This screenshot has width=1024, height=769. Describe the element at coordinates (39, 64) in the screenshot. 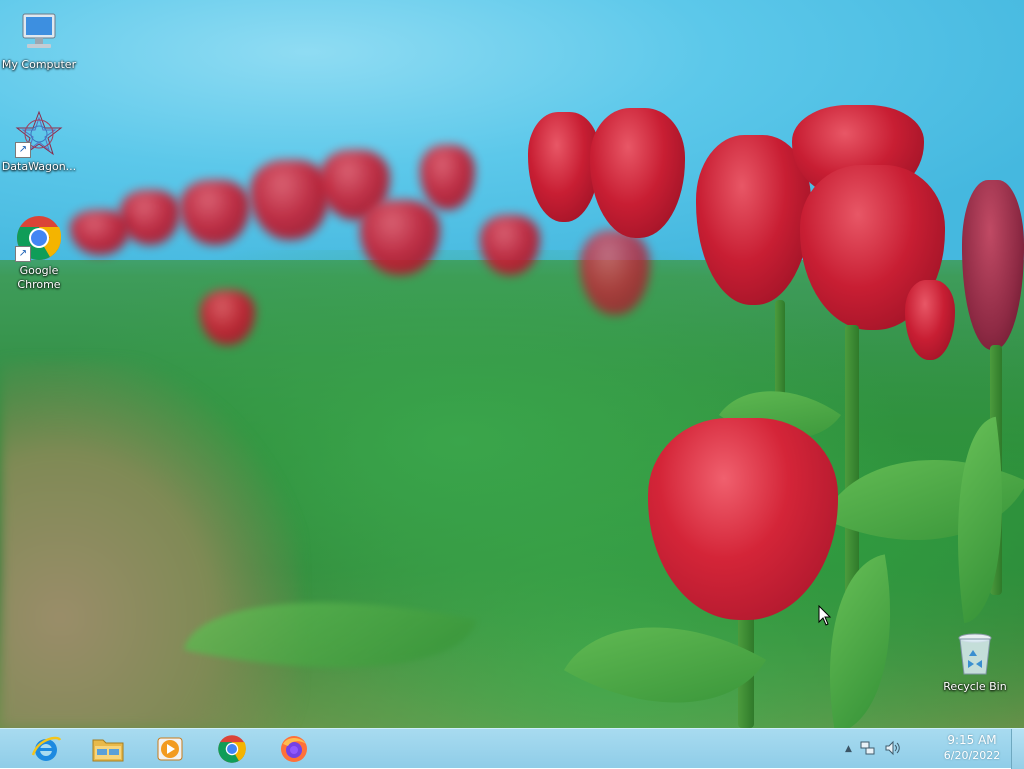

I see `desktop-icon-label: My Computer` at that location.